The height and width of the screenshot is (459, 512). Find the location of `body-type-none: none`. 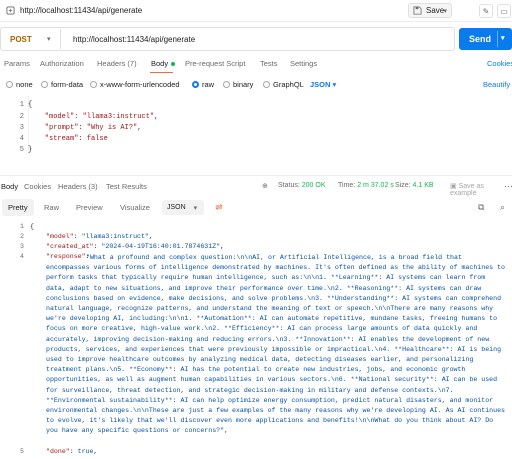

body-type-none: none is located at coordinates (19, 84).